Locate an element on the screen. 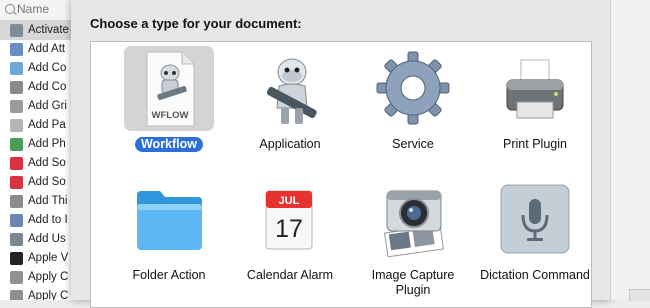  type-folder-action: Folder Action is located at coordinates (169, 230).